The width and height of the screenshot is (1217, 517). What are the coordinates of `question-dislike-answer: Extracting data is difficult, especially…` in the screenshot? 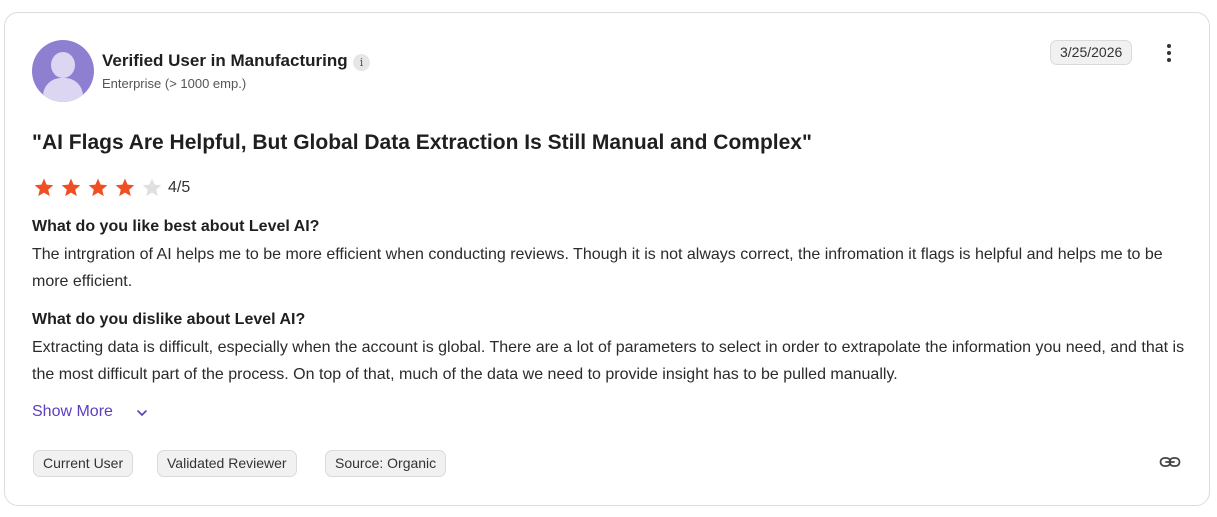 It's located at (608, 361).